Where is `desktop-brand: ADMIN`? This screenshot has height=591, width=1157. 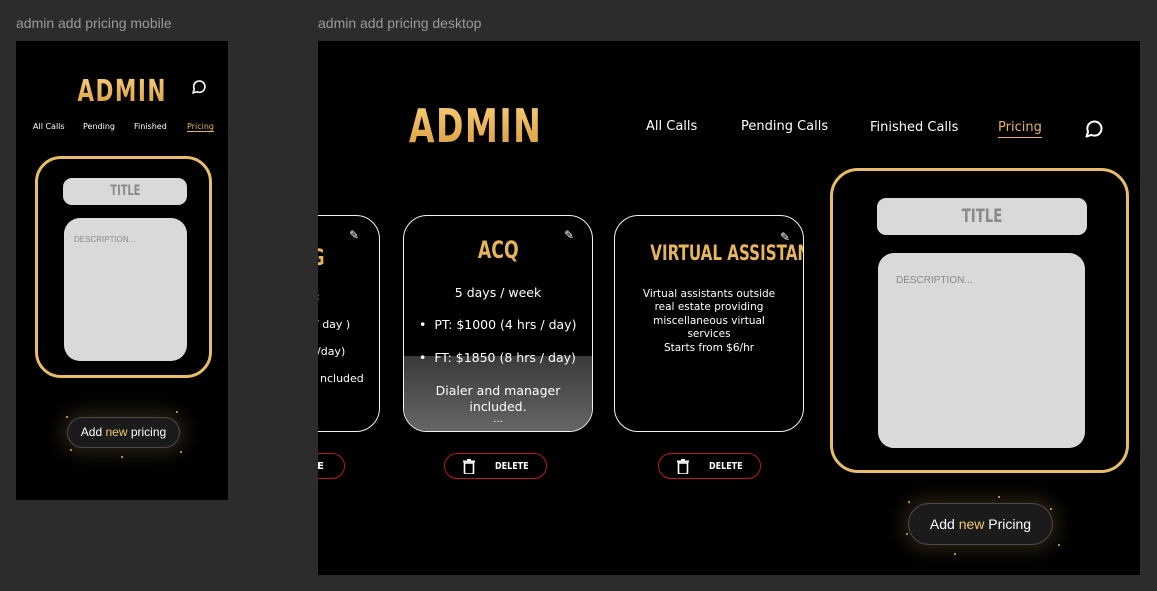 desktop-brand: ADMIN is located at coordinates (475, 126).